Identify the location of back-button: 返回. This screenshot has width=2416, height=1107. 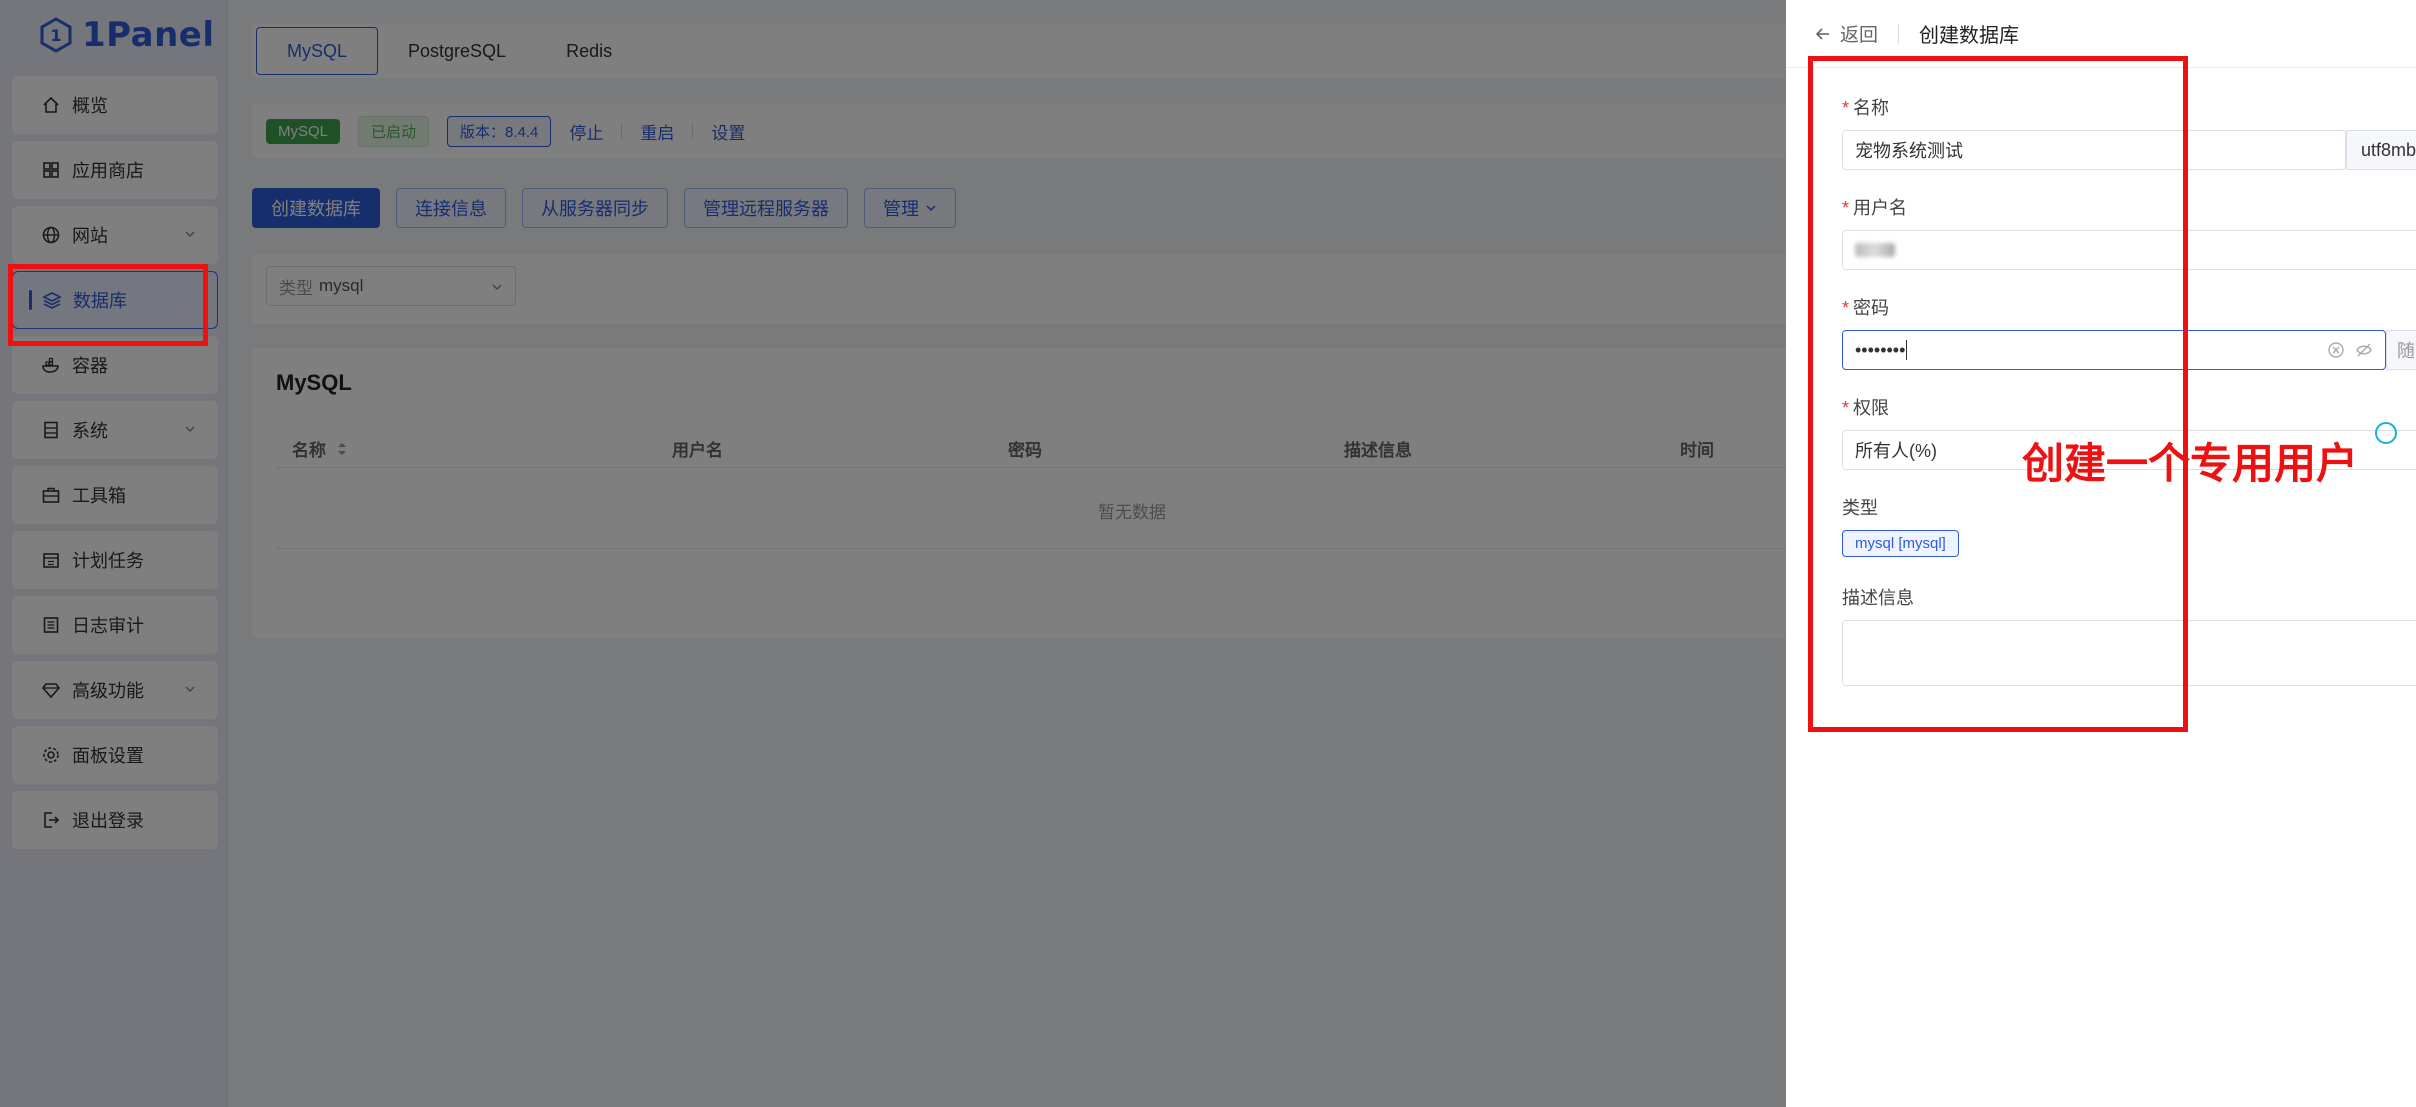
(1846, 33).